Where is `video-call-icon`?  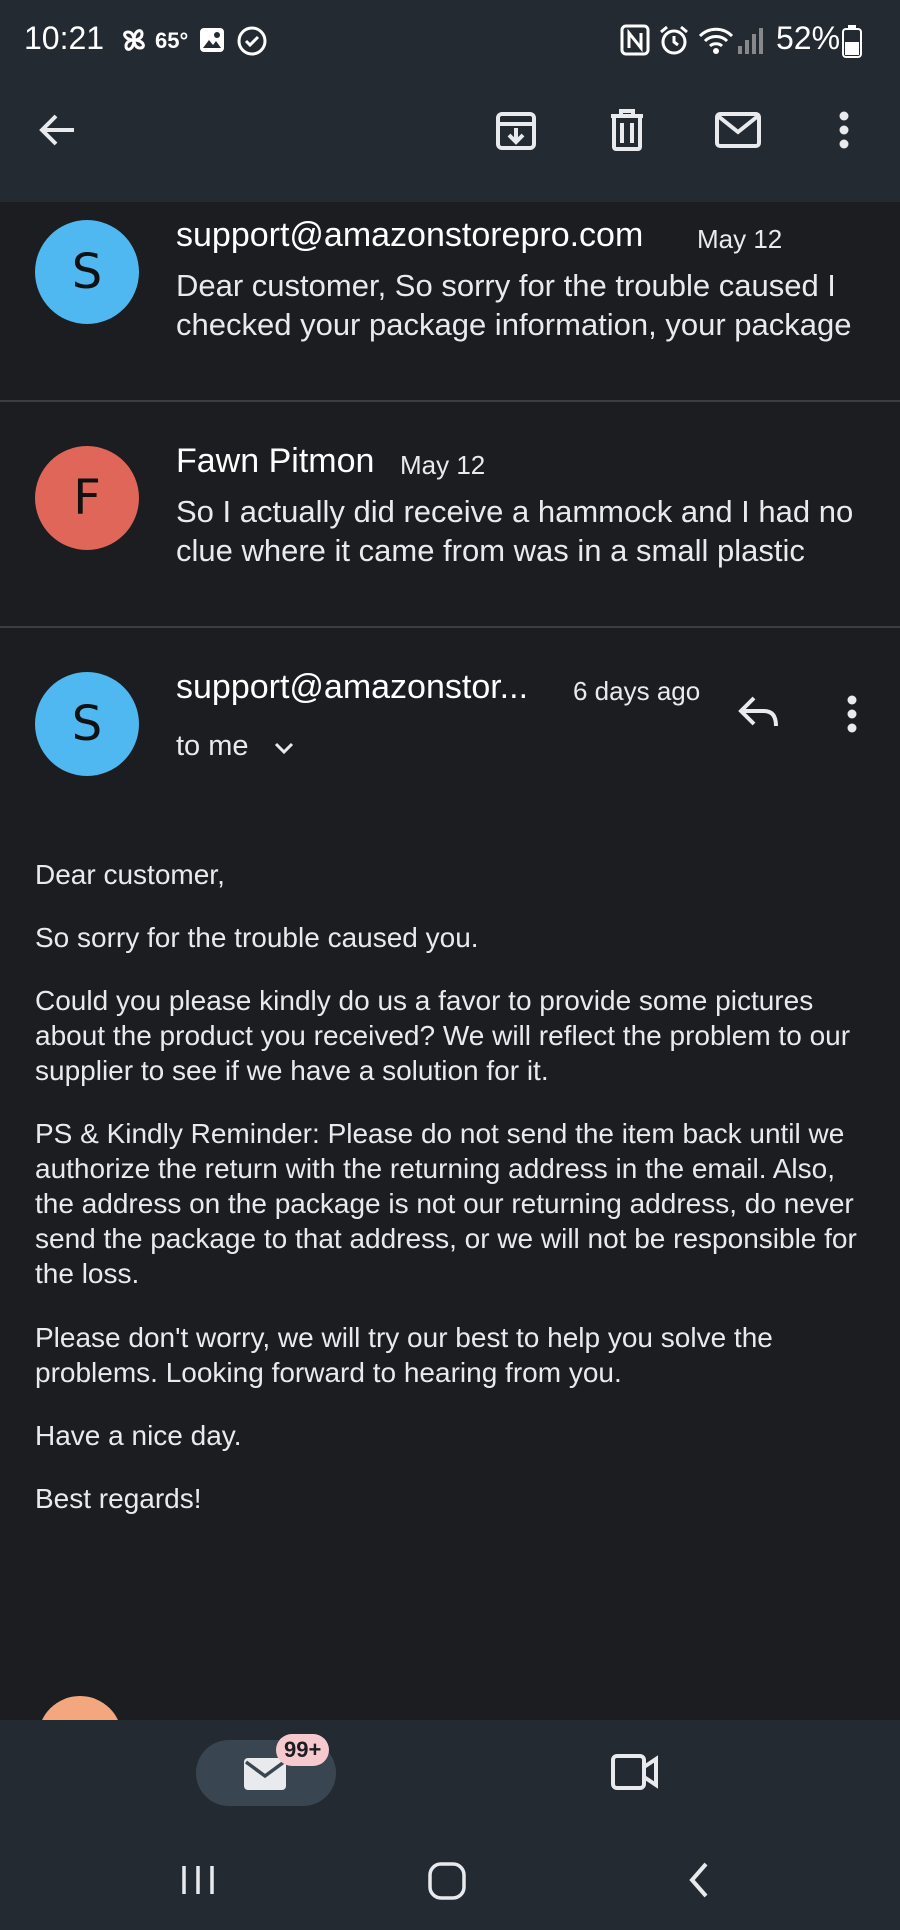 video-call-icon is located at coordinates (635, 1772).